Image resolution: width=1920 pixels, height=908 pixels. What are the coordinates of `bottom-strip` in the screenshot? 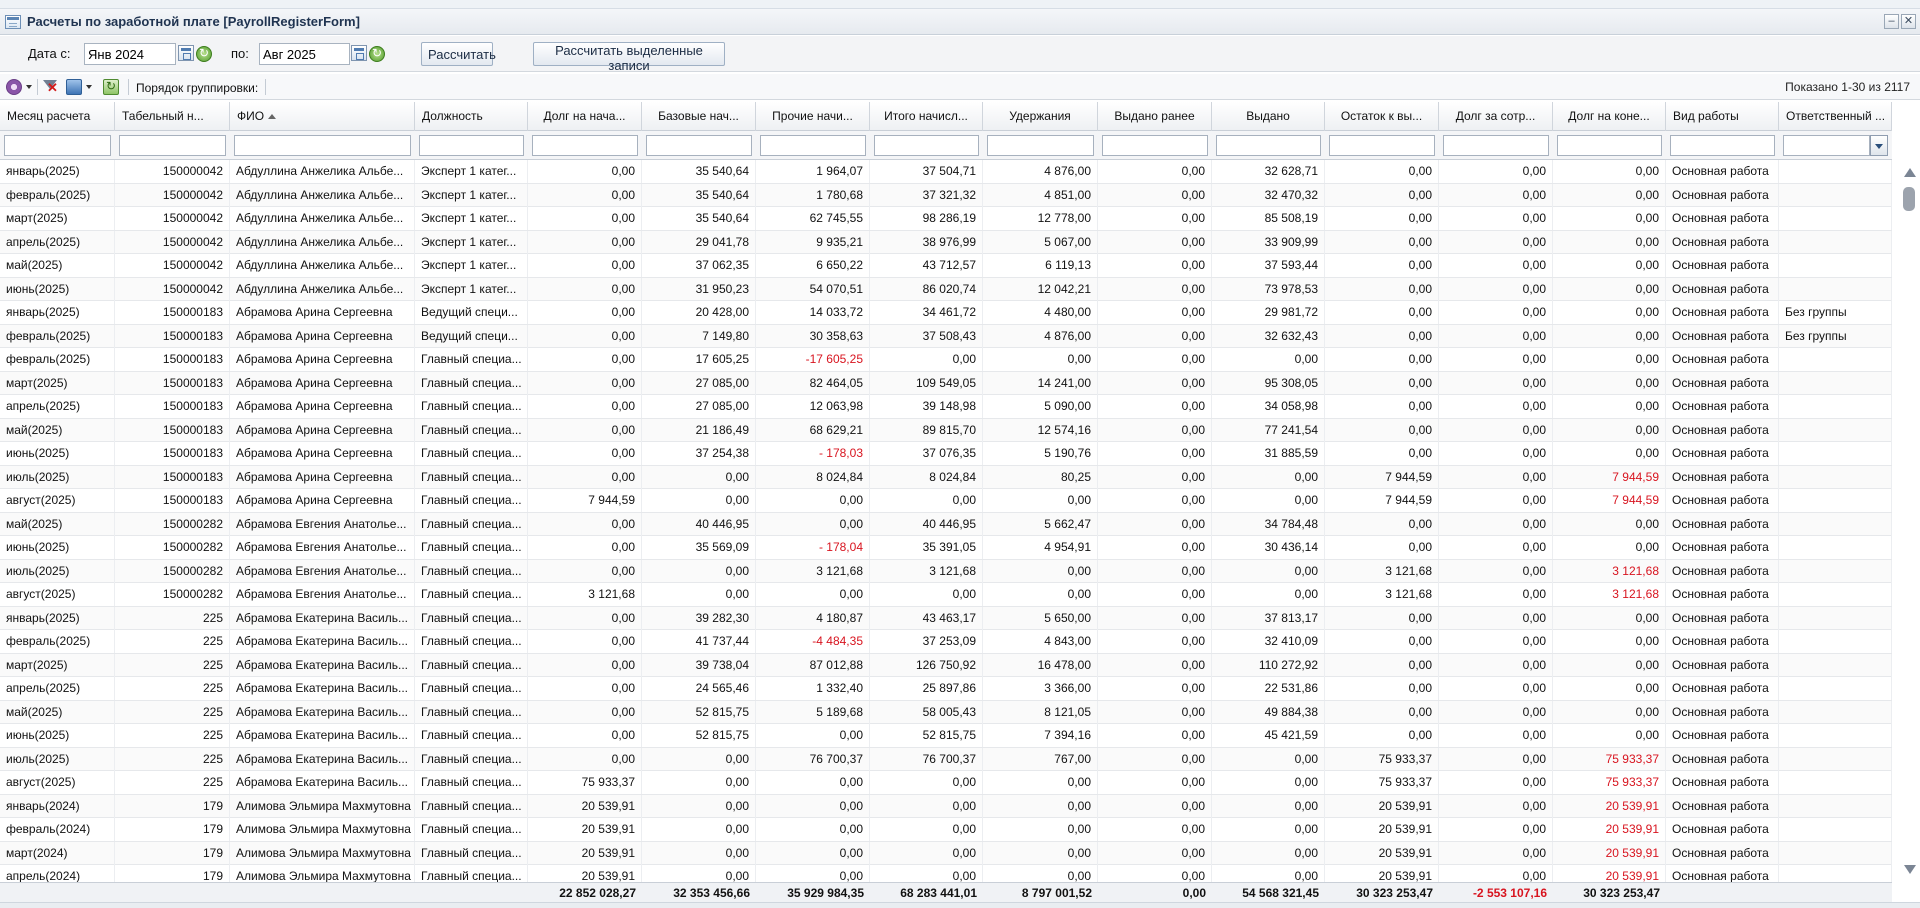 It's located at (960, 905).